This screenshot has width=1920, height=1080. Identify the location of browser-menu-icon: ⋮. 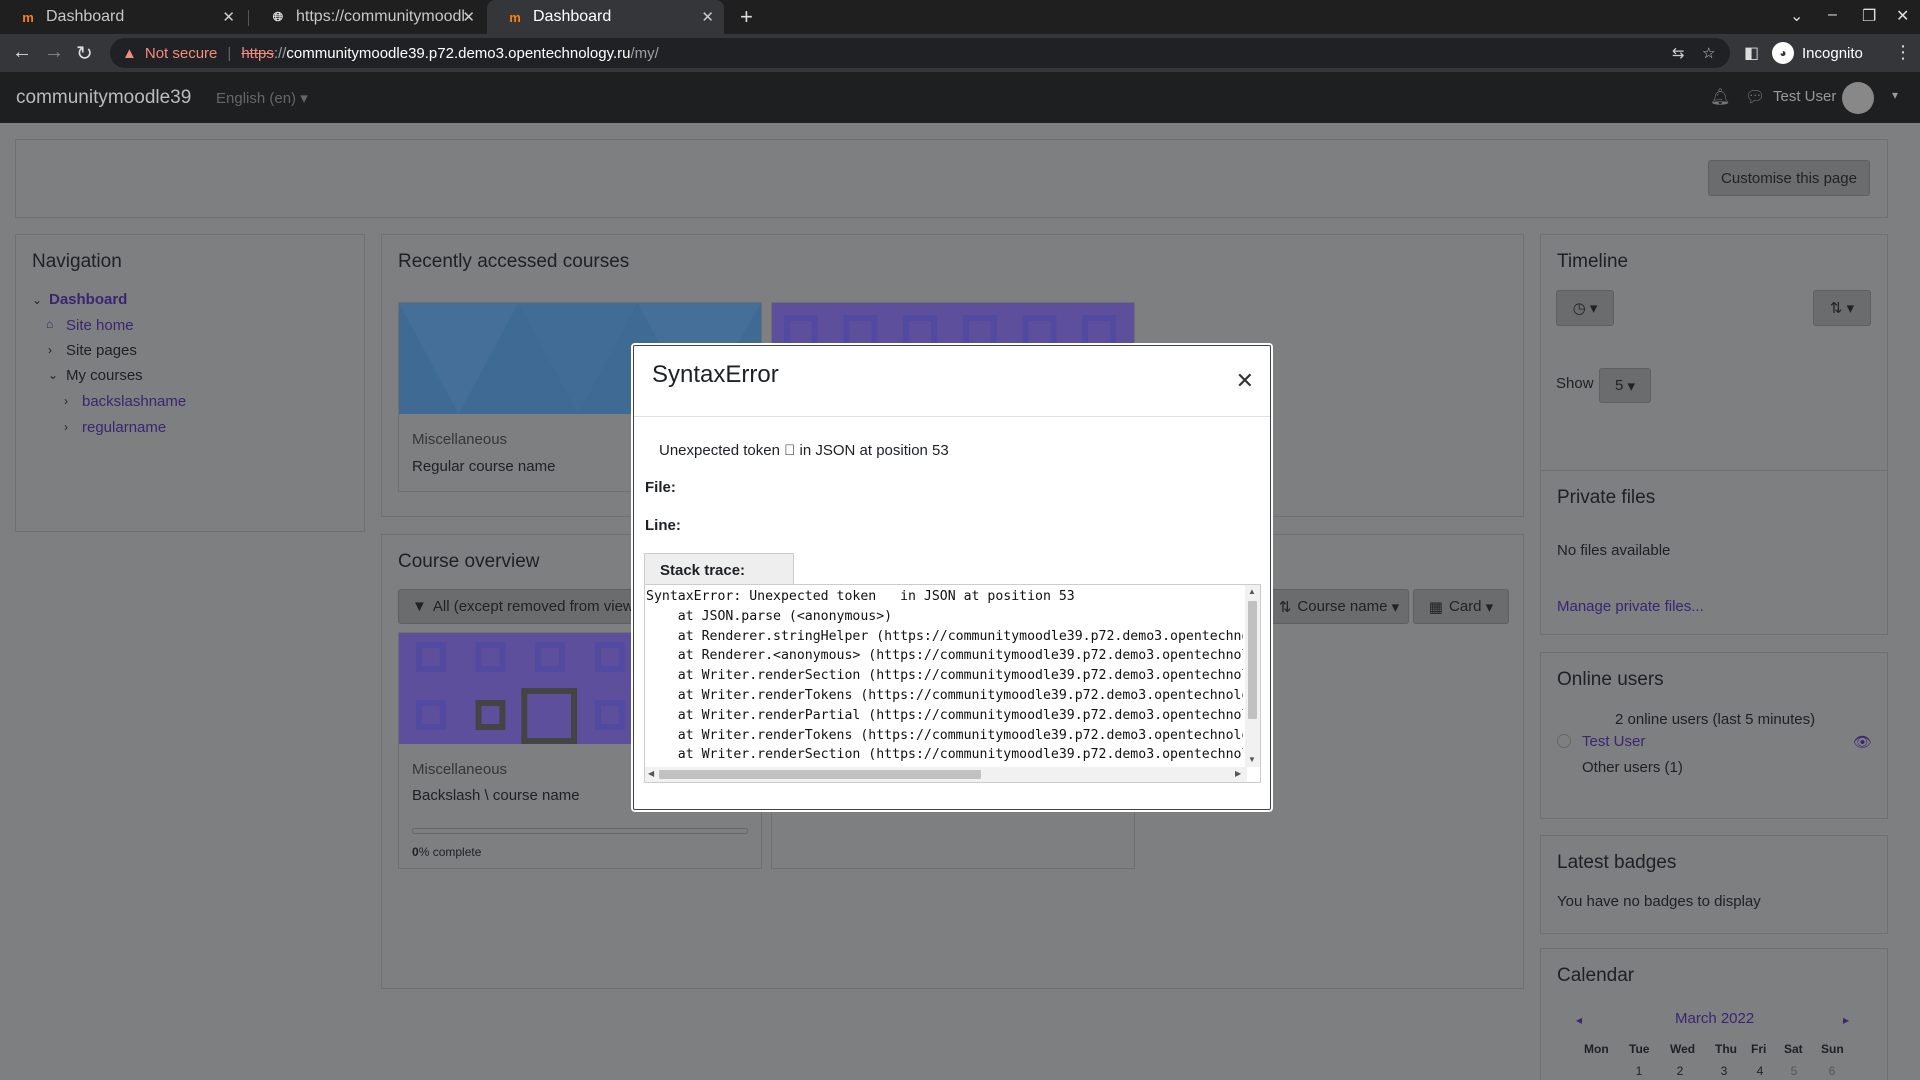
(1903, 52).